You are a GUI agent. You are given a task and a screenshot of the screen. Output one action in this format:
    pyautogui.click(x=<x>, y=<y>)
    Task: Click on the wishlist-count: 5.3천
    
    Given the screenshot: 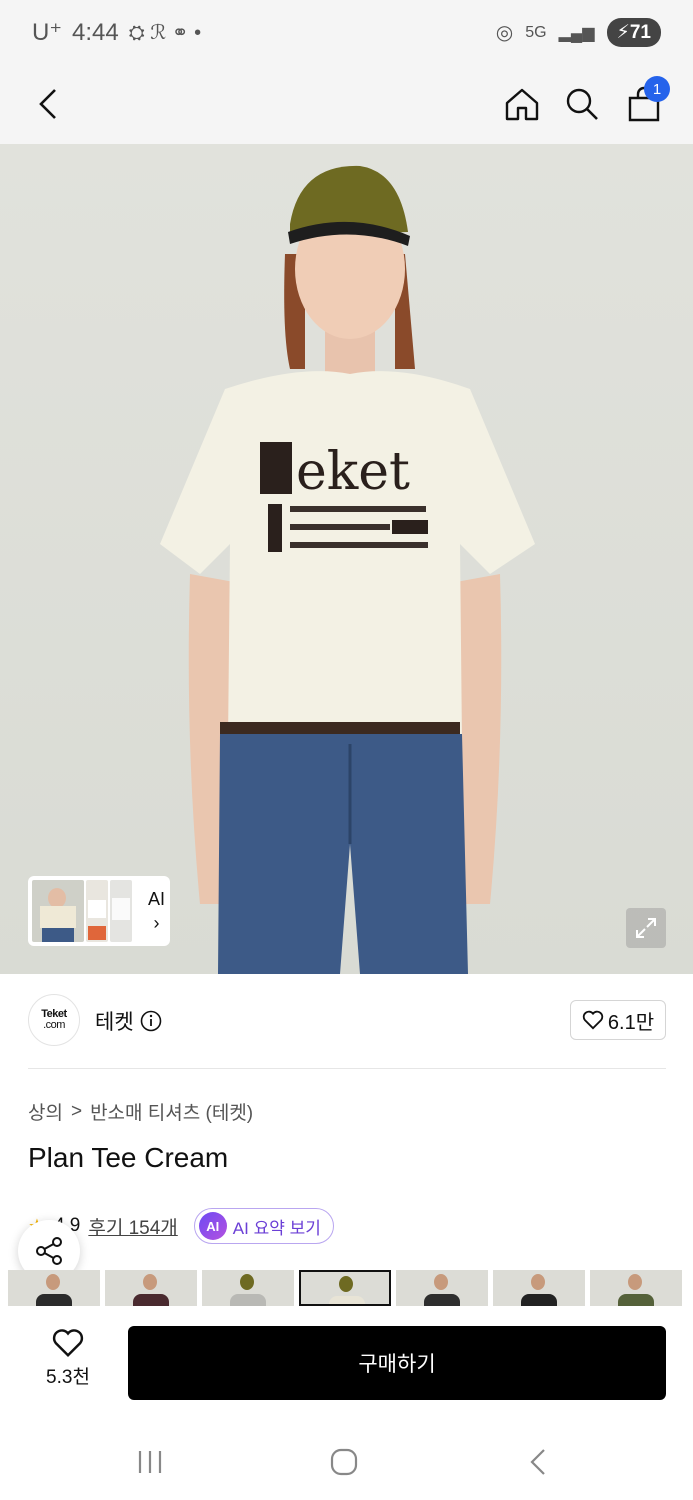 What is the action you would take?
    pyautogui.click(x=68, y=1377)
    